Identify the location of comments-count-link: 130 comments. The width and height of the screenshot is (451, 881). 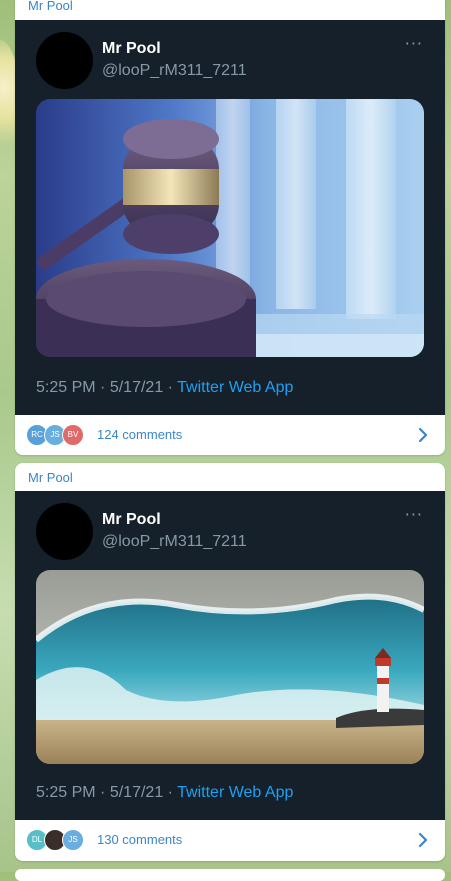
(139, 839).